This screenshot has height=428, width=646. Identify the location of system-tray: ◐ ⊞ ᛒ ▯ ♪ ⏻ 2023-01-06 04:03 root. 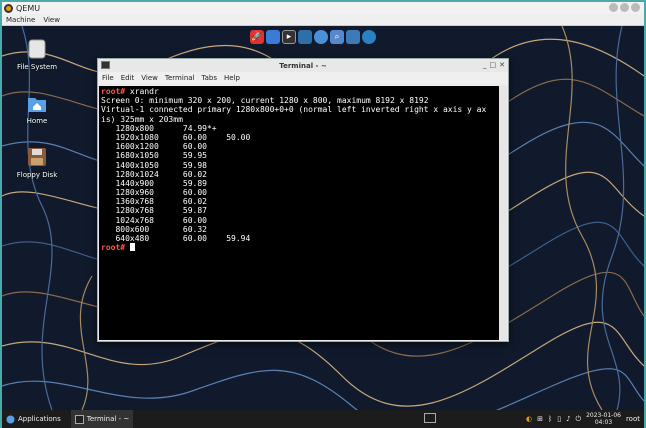
(583, 419).